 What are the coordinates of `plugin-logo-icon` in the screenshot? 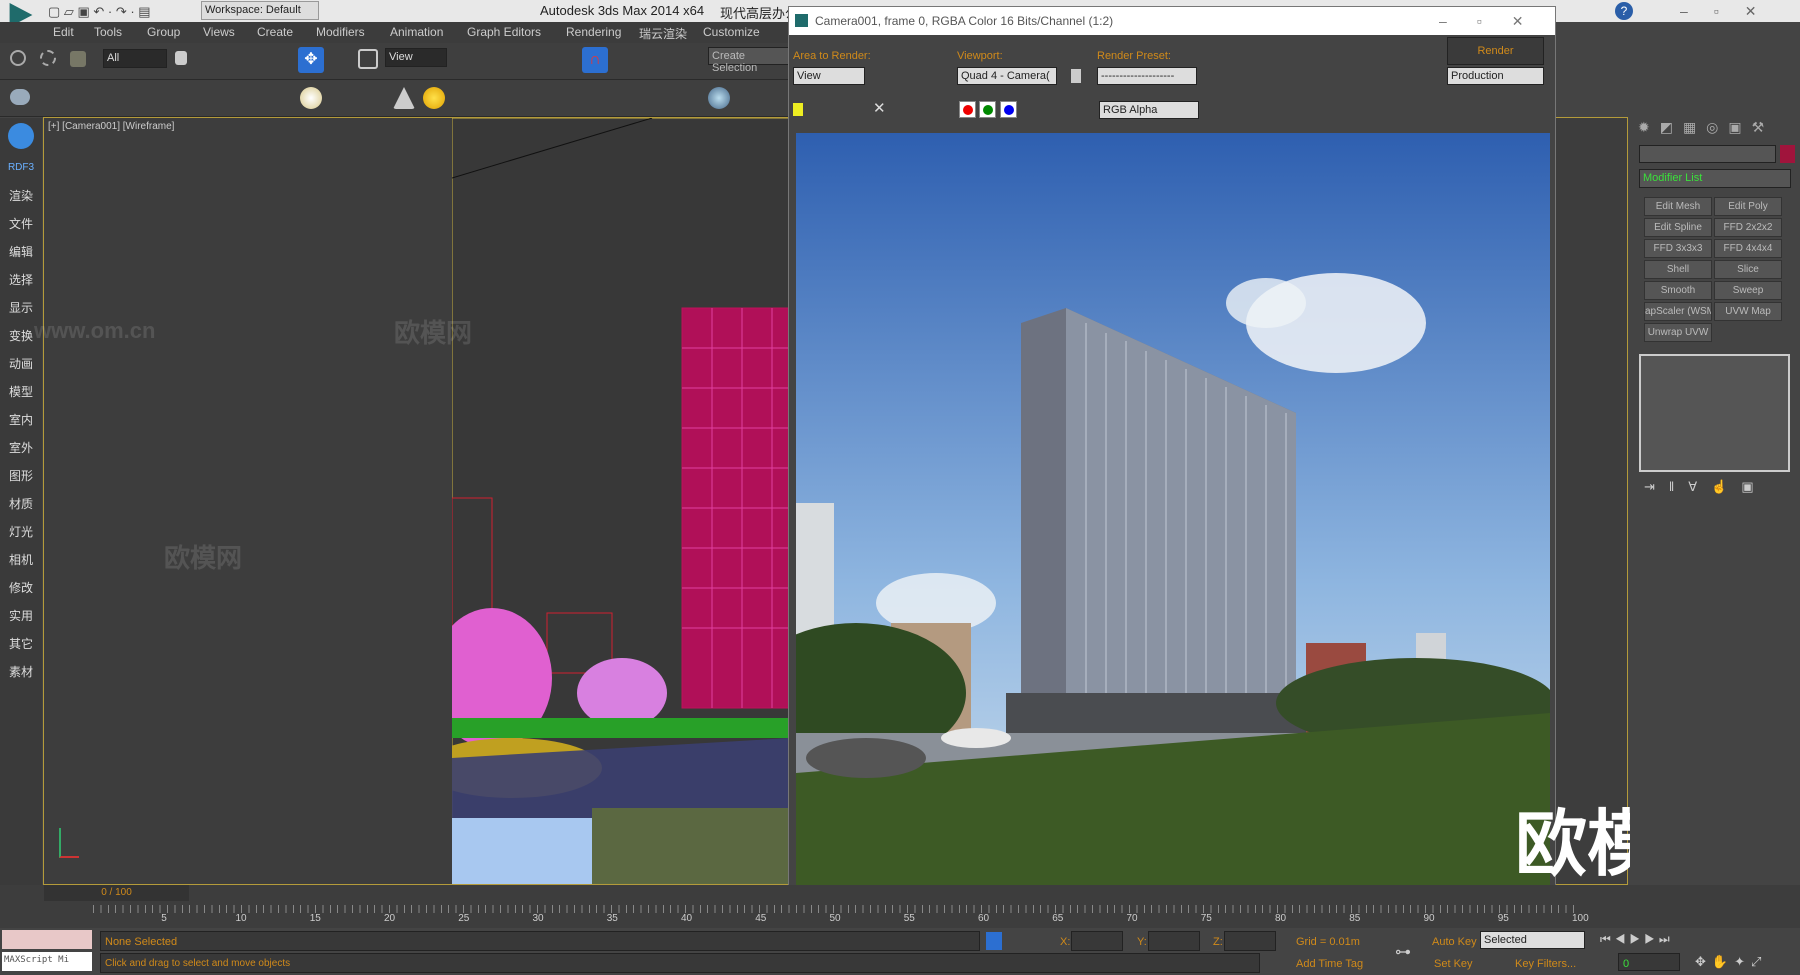 It's located at (21, 136).